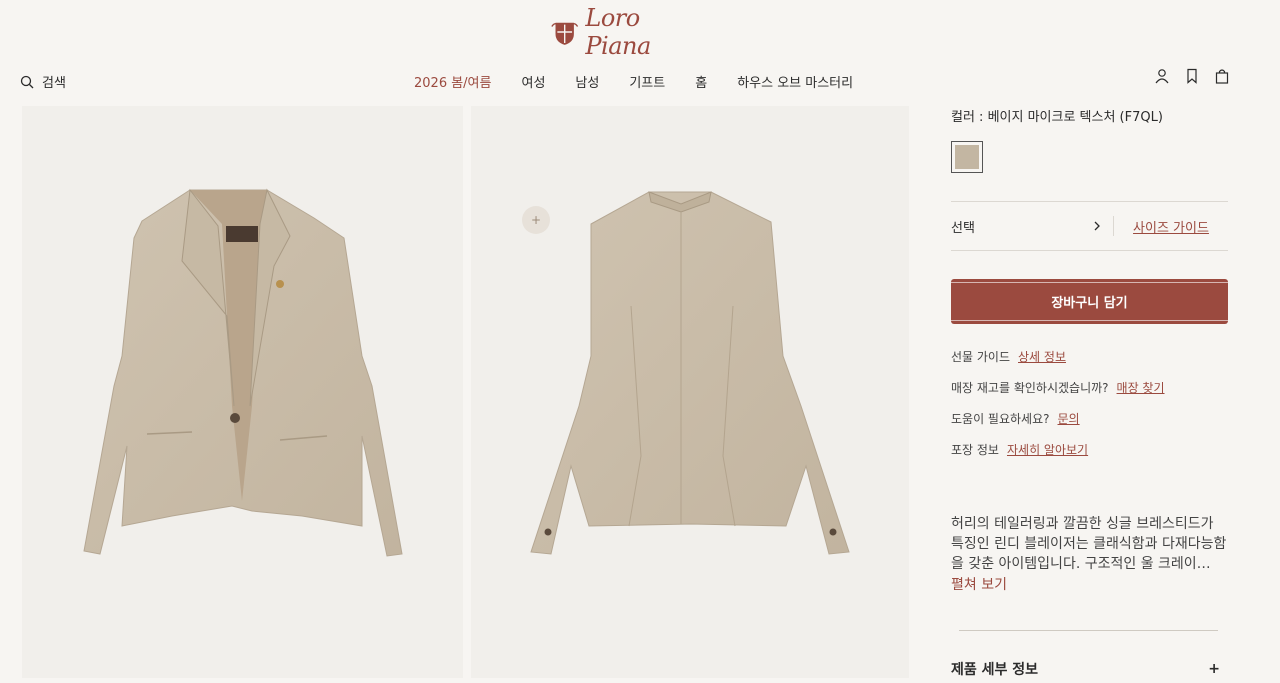  I want to click on product-details-label: 제품 세부 정보, so click(995, 670).